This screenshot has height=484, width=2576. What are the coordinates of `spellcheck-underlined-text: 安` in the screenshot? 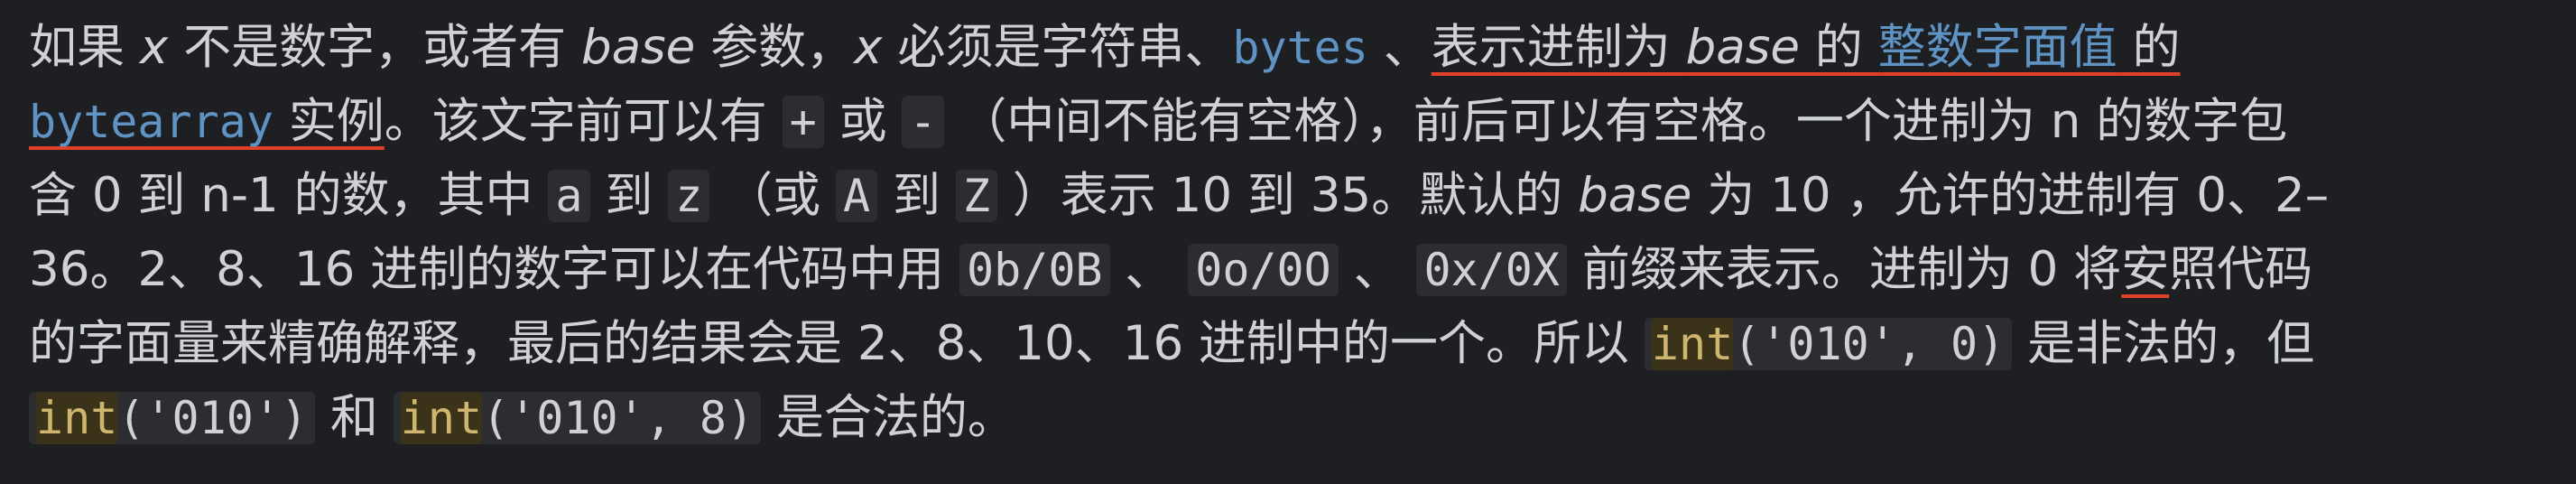 It's located at (2145, 270).